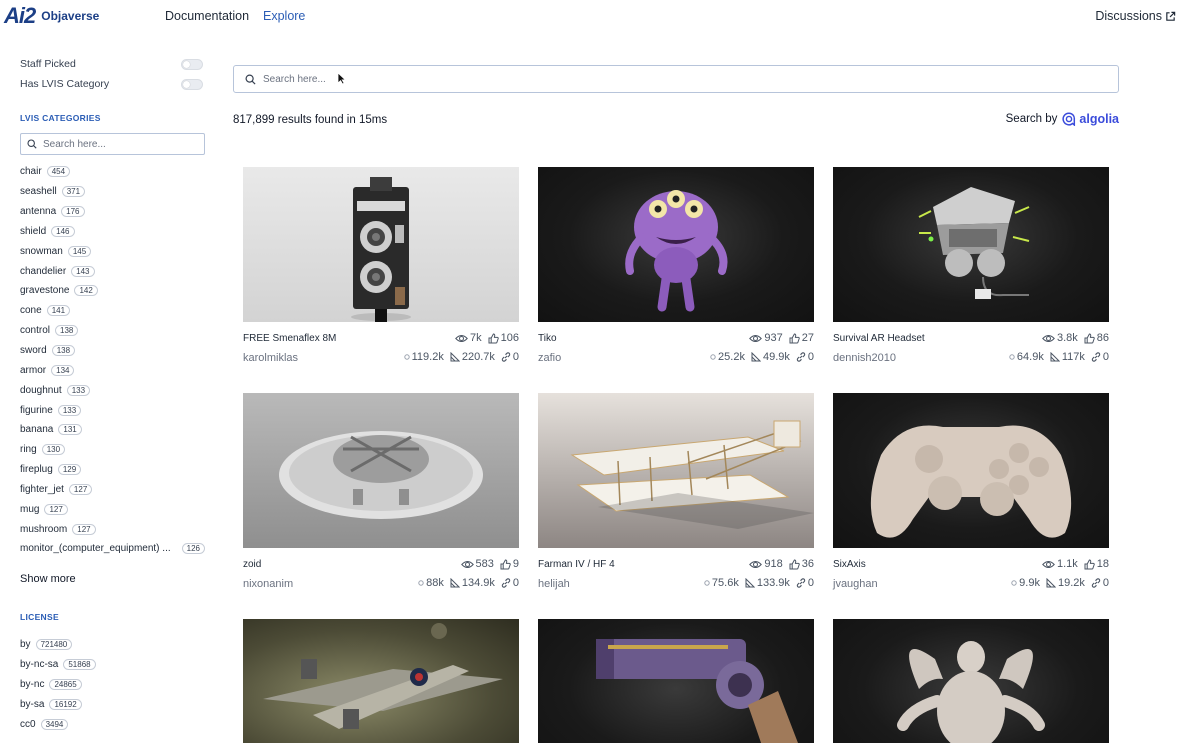  Describe the element at coordinates (113, 665) in the screenshot. I see `license-item: by-nc-sa 51868` at that location.